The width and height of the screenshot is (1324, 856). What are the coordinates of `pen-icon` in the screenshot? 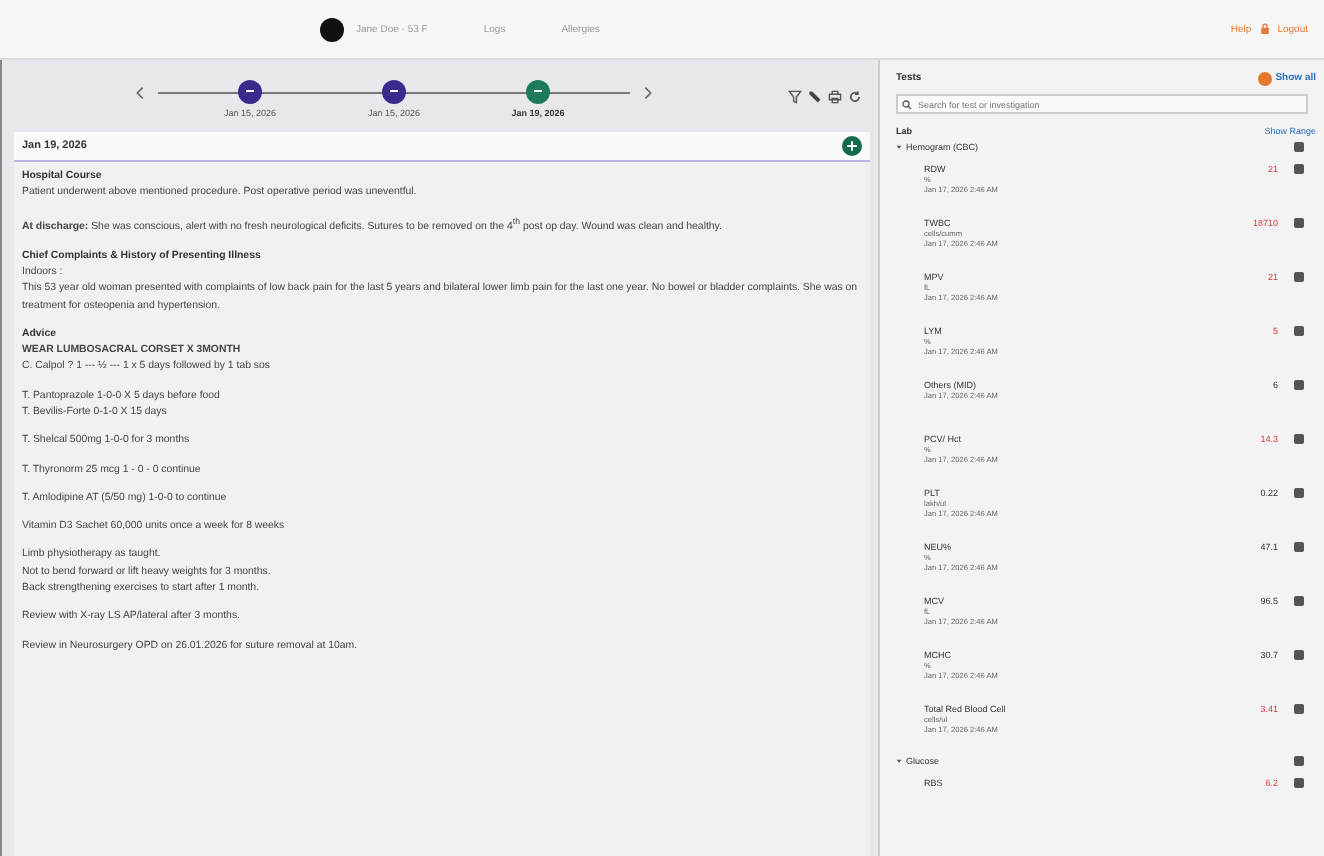 It's located at (815, 96).